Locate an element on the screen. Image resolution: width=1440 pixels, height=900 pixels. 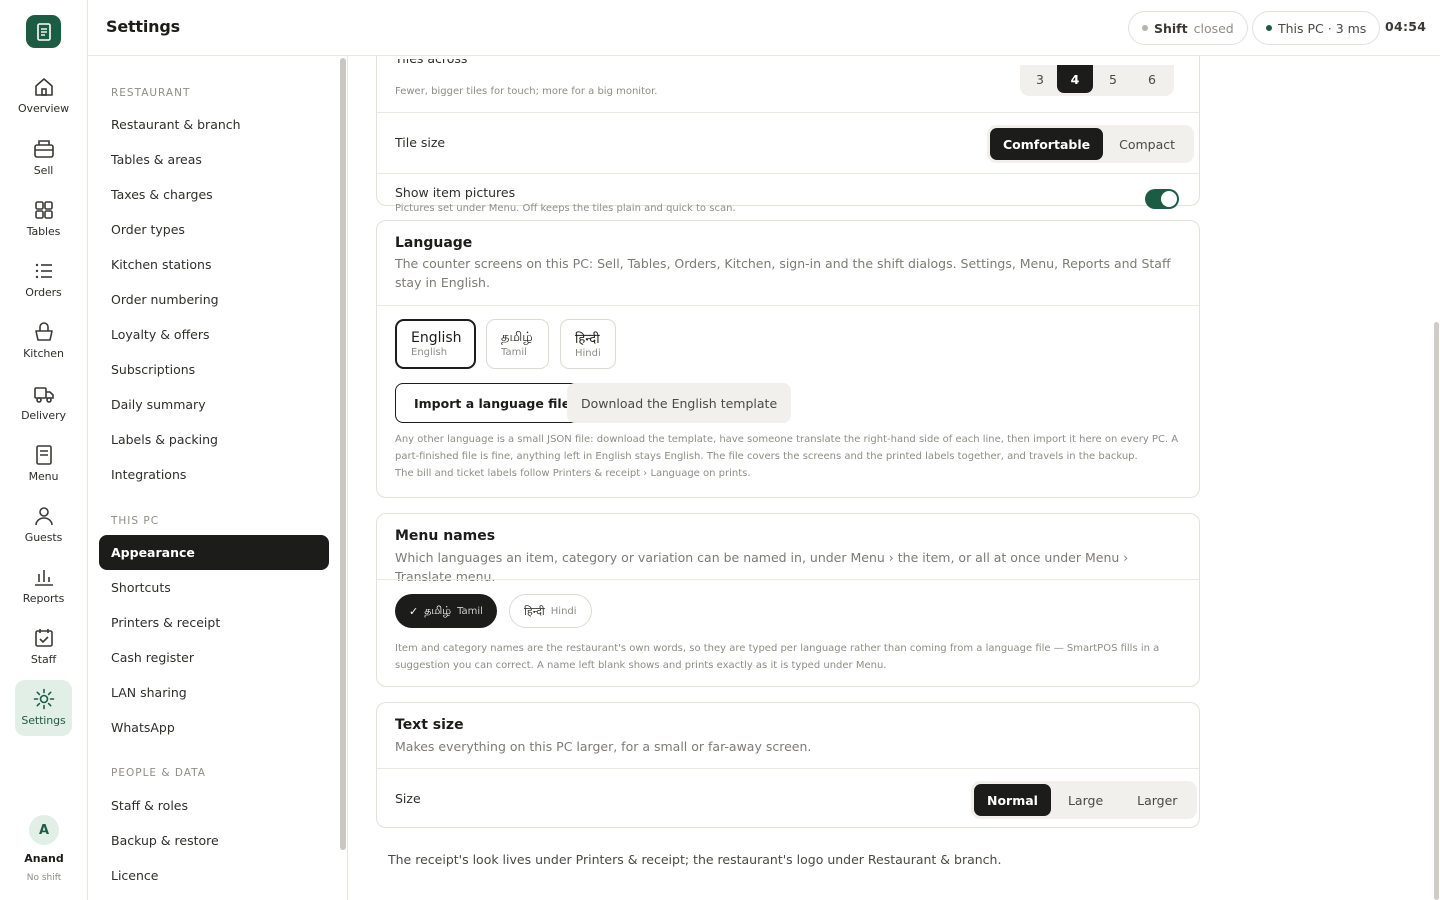
language-native: English is located at coordinates (436, 338).